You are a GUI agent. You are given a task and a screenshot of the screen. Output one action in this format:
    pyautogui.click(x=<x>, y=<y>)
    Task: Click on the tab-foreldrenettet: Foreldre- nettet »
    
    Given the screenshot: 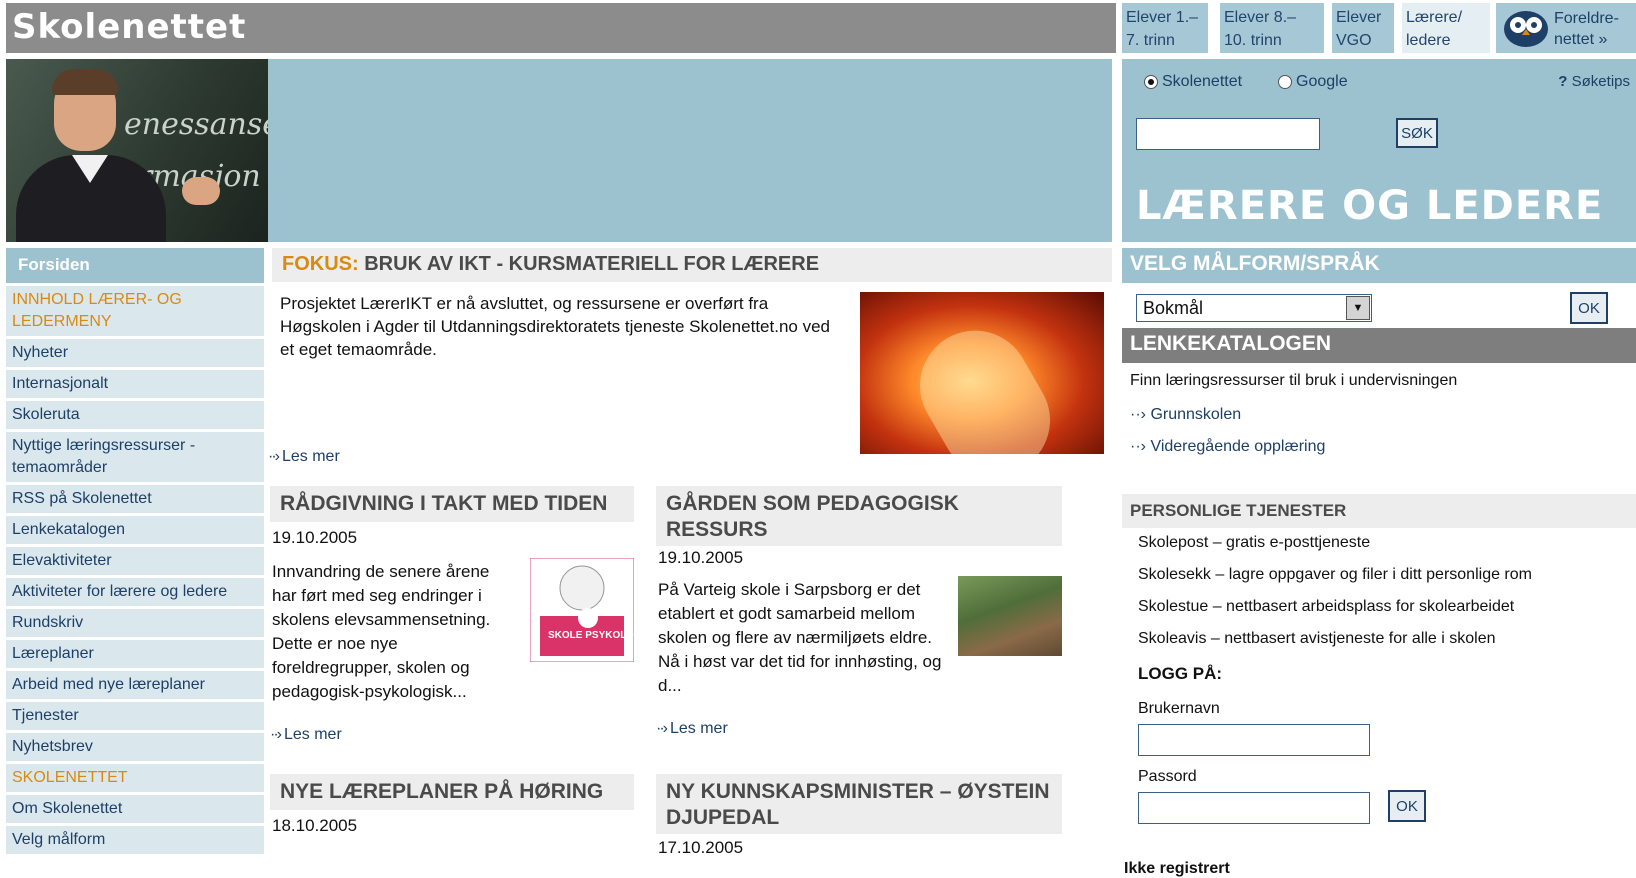 What is the action you would take?
    pyautogui.click(x=1566, y=28)
    